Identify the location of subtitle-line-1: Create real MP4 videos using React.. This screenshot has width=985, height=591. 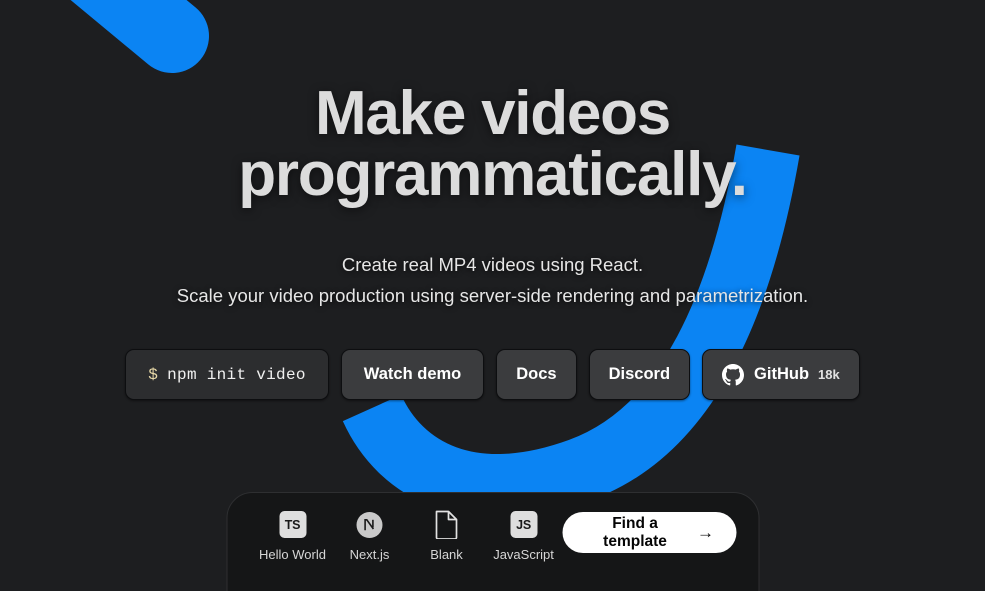
(492, 264).